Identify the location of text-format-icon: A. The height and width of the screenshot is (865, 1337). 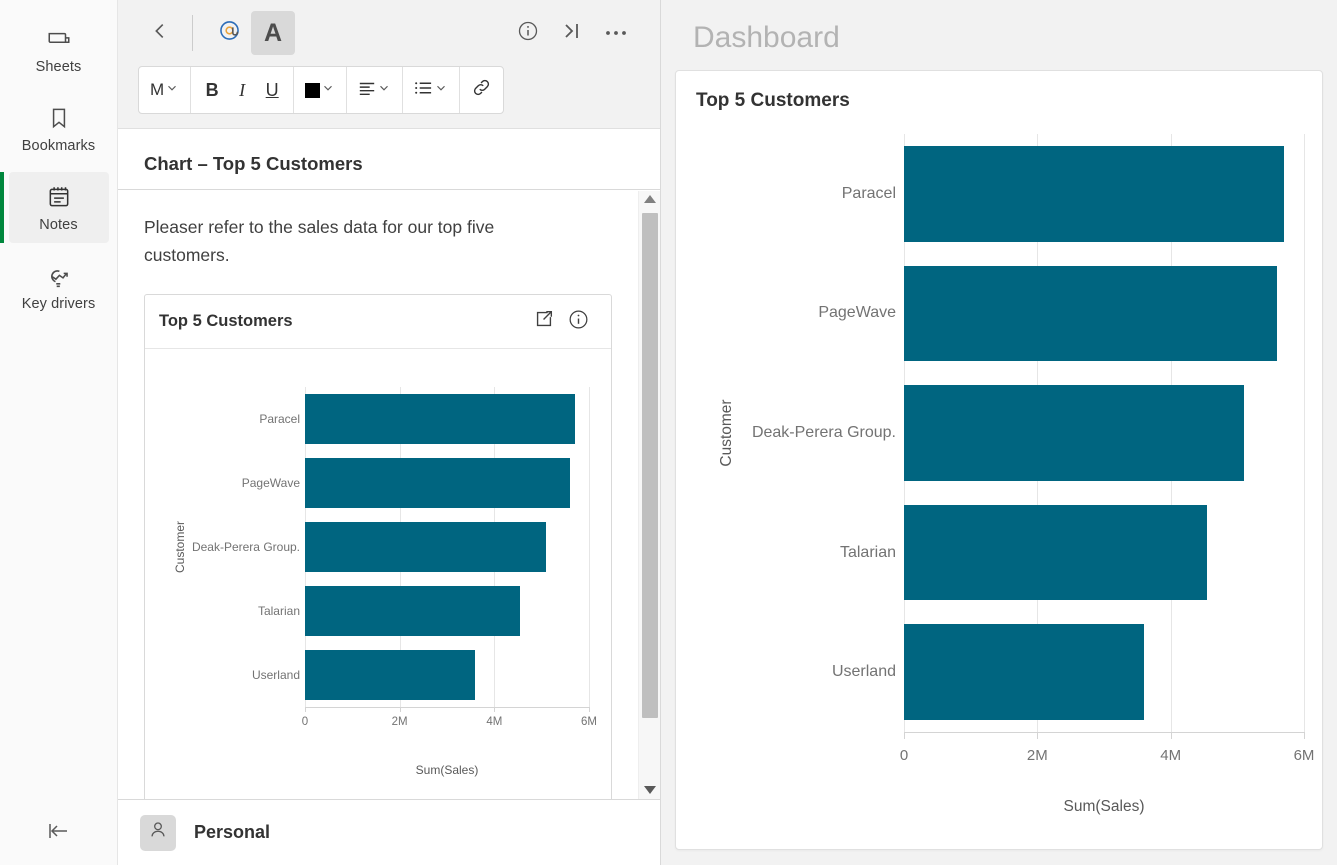
(273, 32).